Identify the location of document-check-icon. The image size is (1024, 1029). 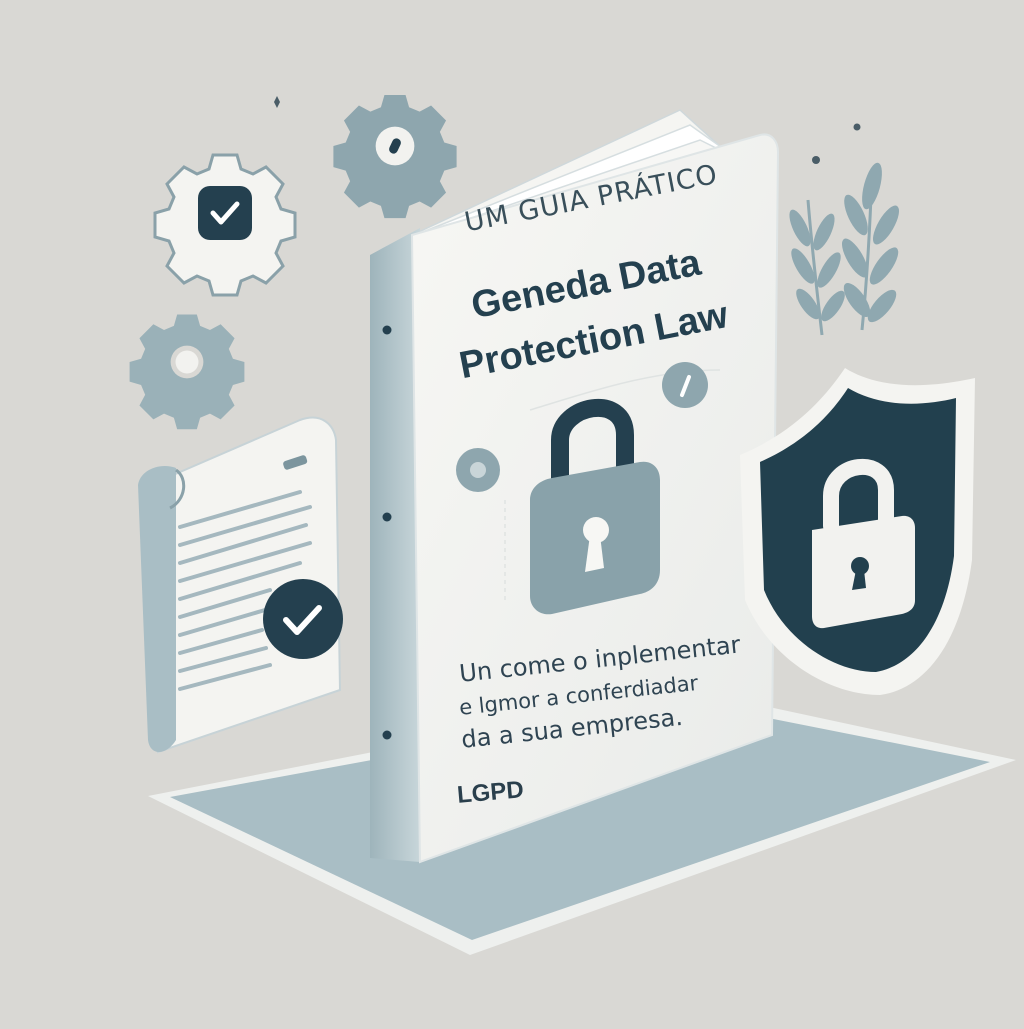
(240, 585).